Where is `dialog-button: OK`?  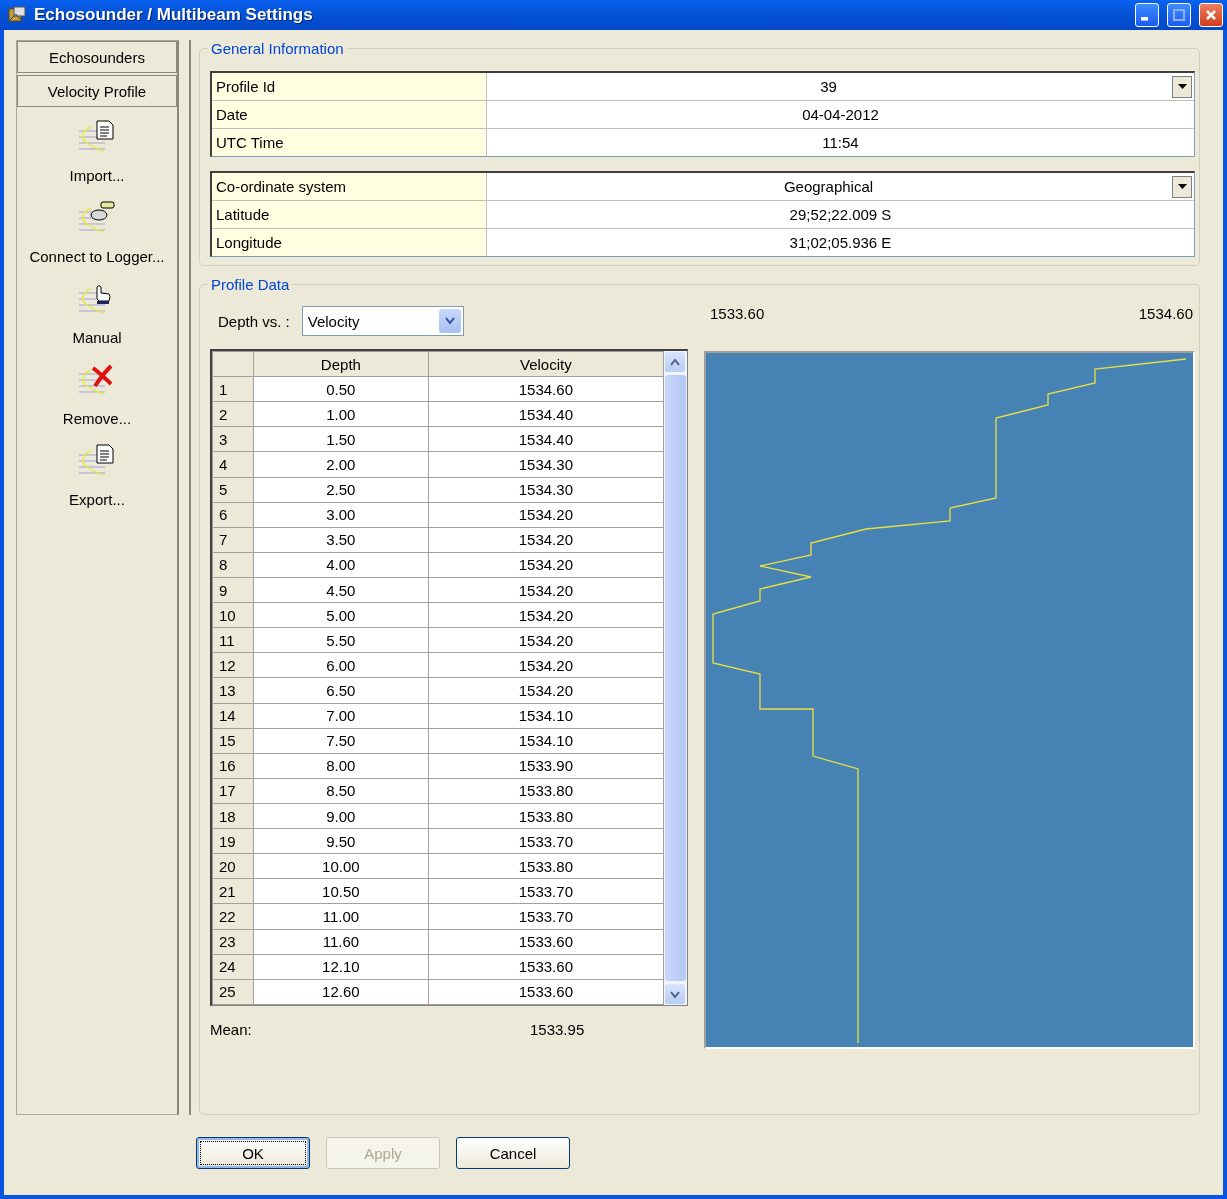
dialog-button: OK is located at coordinates (253, 1153).